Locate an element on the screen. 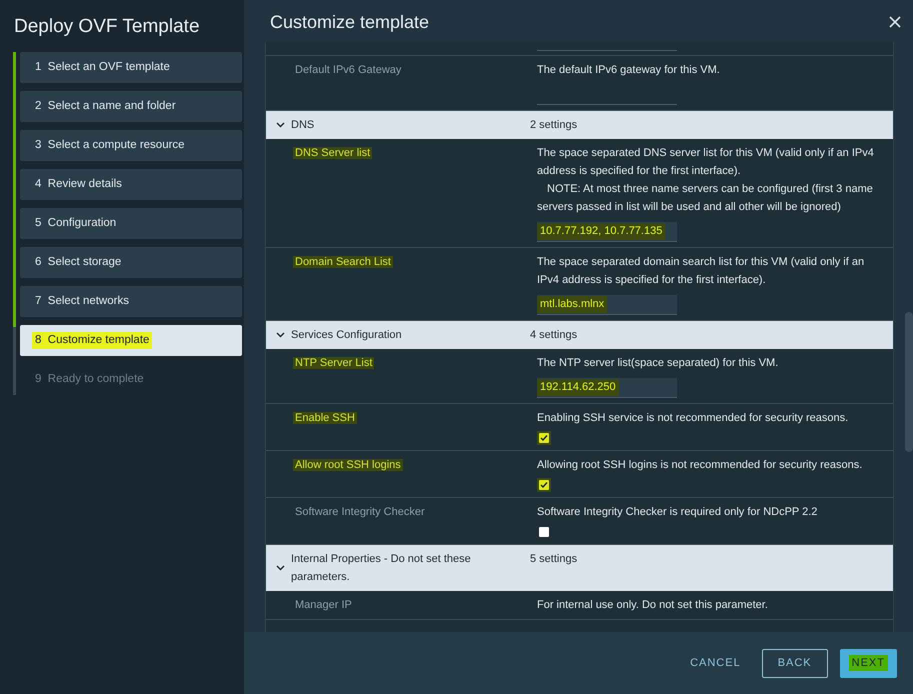  input-field: mtl.labs.mlnx is located at coordinates (607, 305).